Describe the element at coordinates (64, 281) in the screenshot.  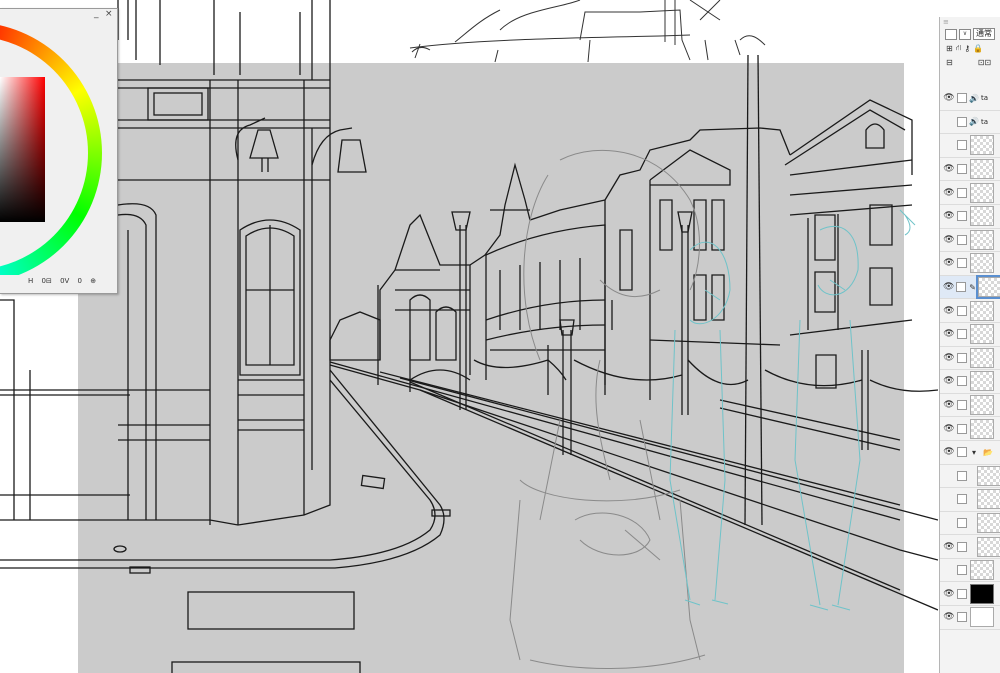
I see `color-mode-icon-v: 0V` at that location.